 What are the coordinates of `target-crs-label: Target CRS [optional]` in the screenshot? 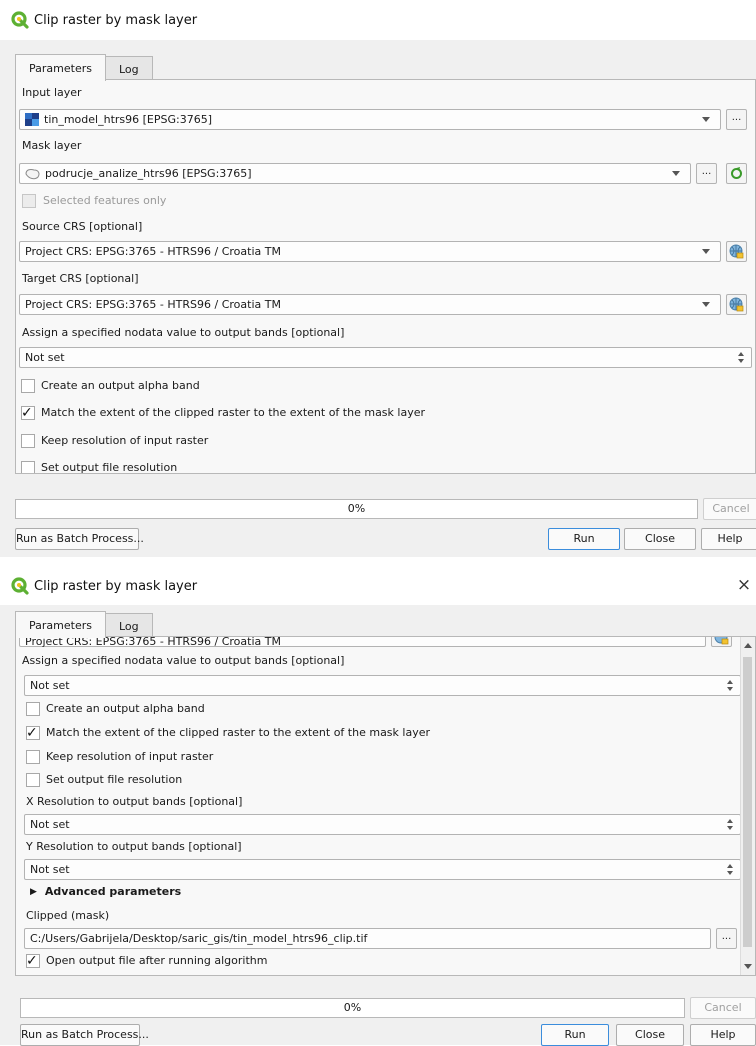 It's located at (80, 278).